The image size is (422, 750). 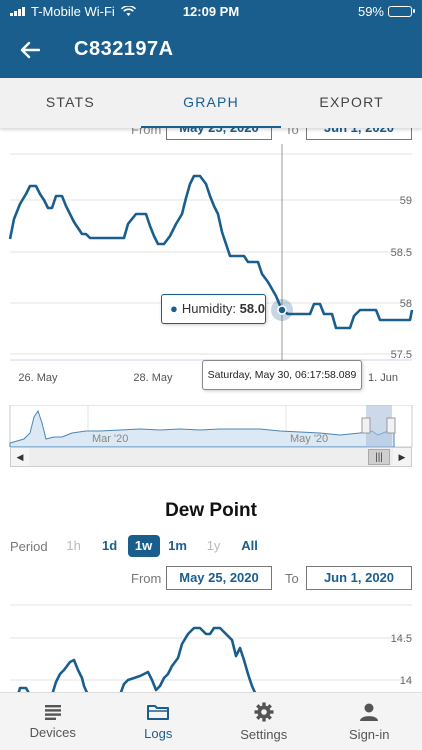 I want to click on scroll-right-button: ▶, so click(x=402, y=457).